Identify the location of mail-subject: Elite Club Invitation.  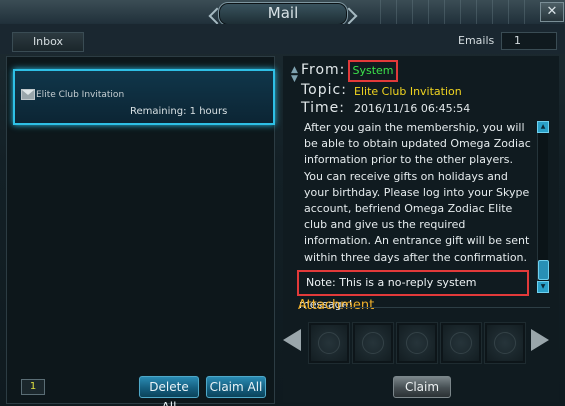
(80, 95).